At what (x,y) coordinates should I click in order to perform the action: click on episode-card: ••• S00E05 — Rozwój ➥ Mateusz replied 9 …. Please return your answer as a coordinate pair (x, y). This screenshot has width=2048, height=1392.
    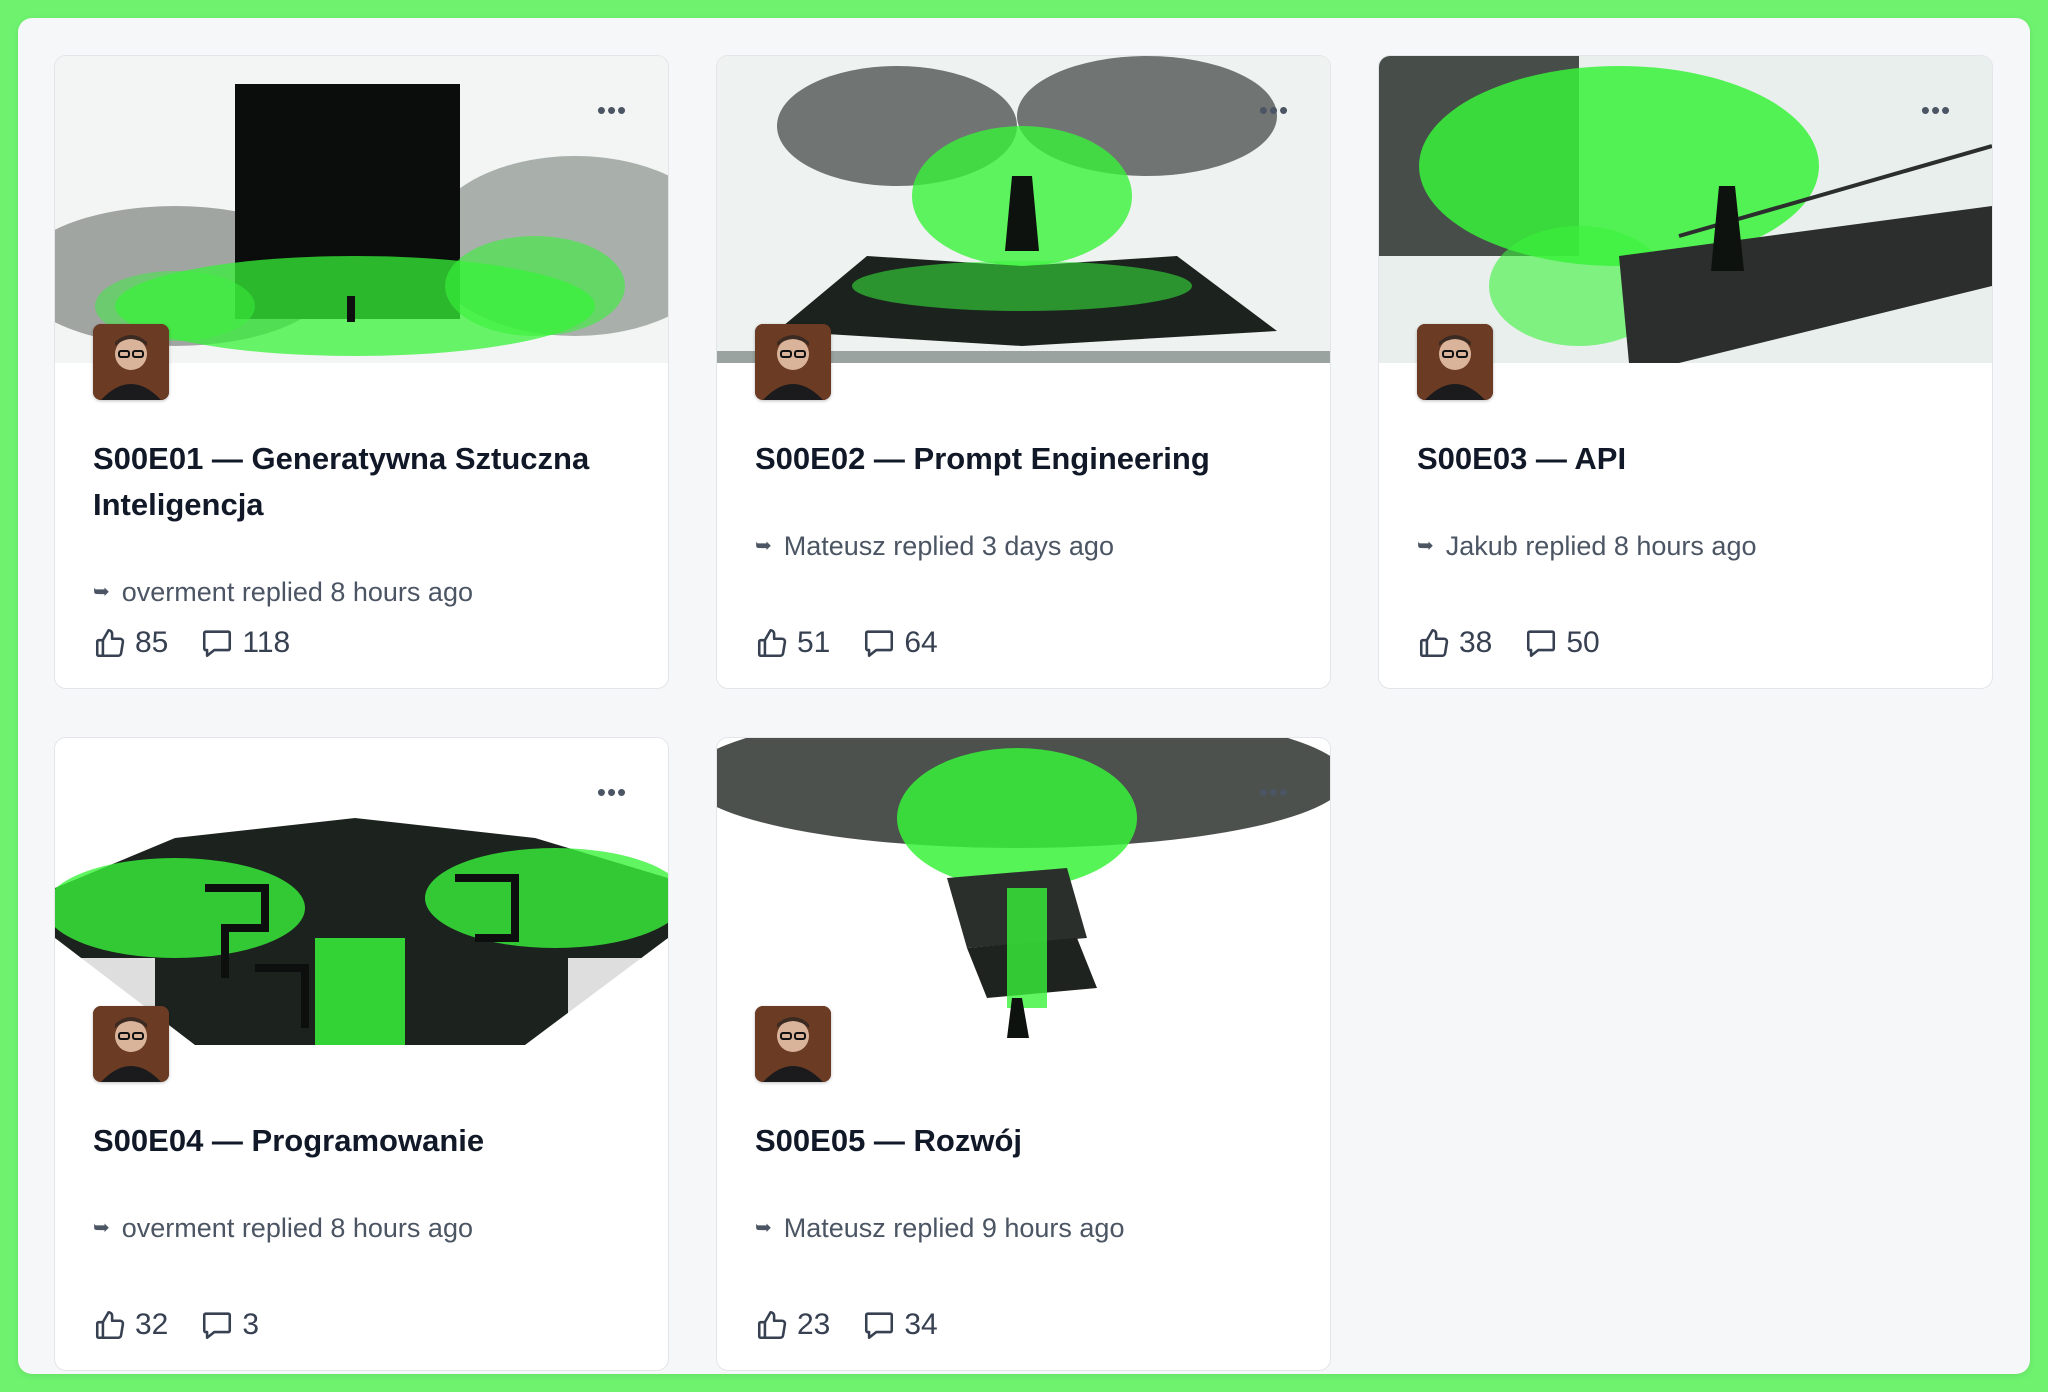
    Looking at the image, I should click on (1023, 1054).